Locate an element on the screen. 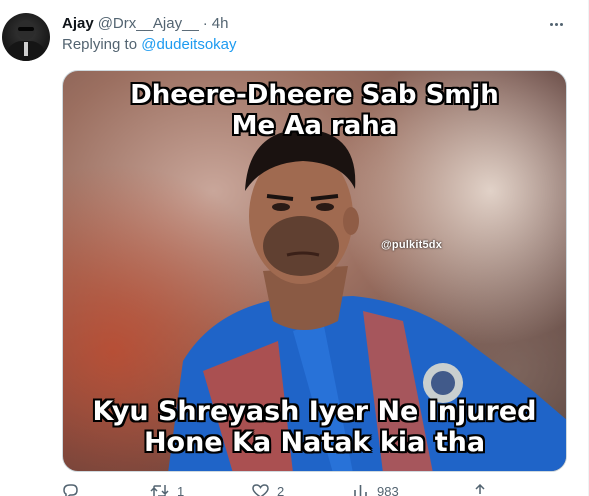 The height and width of the screenshot is (496, 589). author-handle: @Drx__Ajay__ is located at coordinates (148, 23).